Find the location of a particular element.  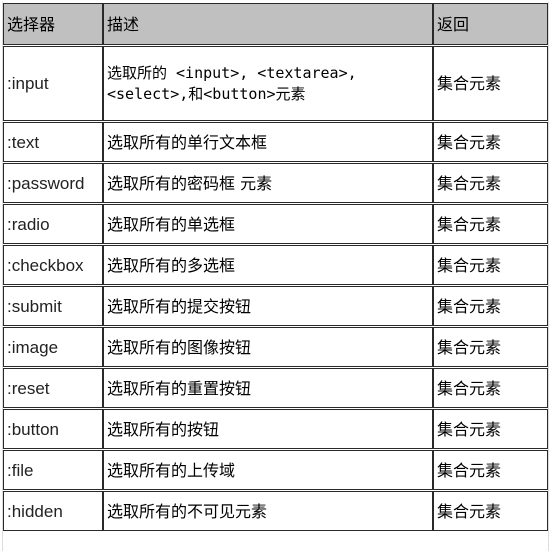

table-row: :image 选取所有的图像按钮 集合元素 is located at coordinates (275, 347).